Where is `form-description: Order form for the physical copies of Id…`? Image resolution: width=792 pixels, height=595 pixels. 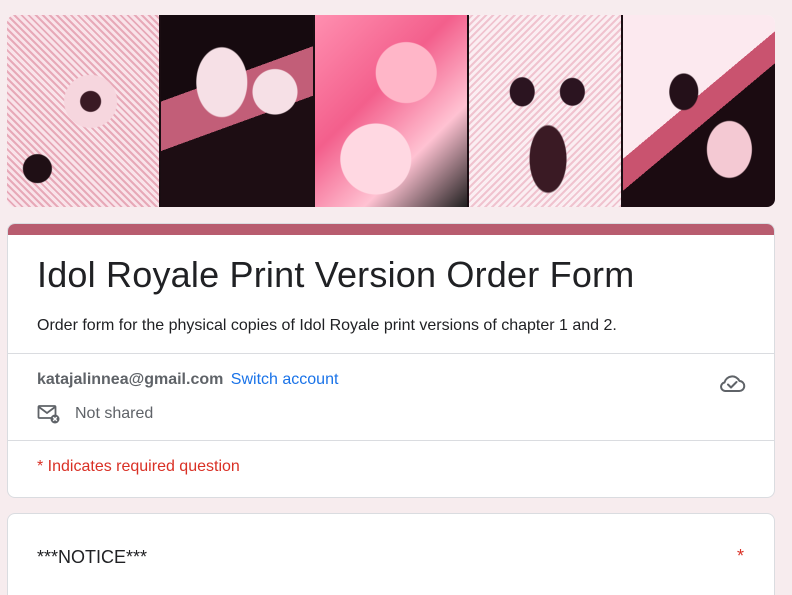 form-description: Order form for the physical copies of Id… is located at coordinates (327, 325).